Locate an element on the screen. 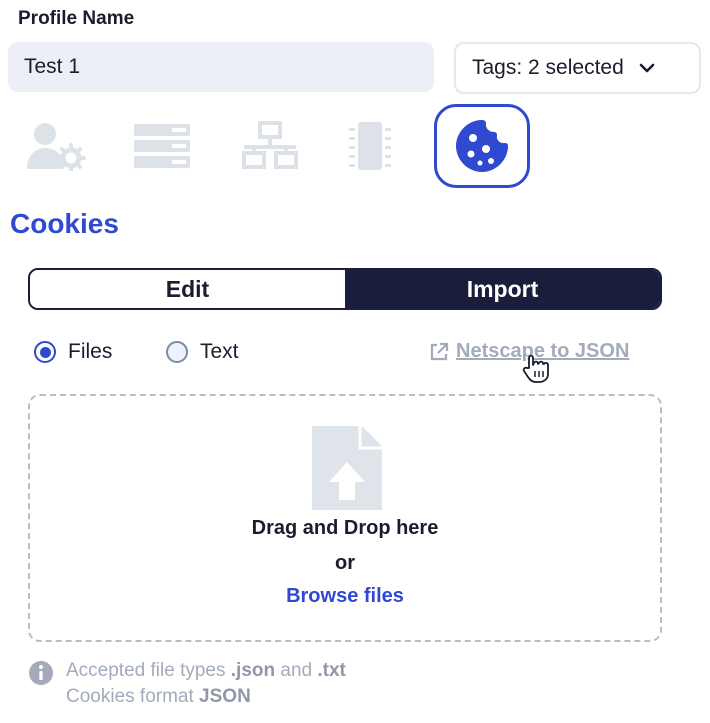 This screenshot has width=710, height=723. text-radio-option: Text is located at coordinates (202, 352).